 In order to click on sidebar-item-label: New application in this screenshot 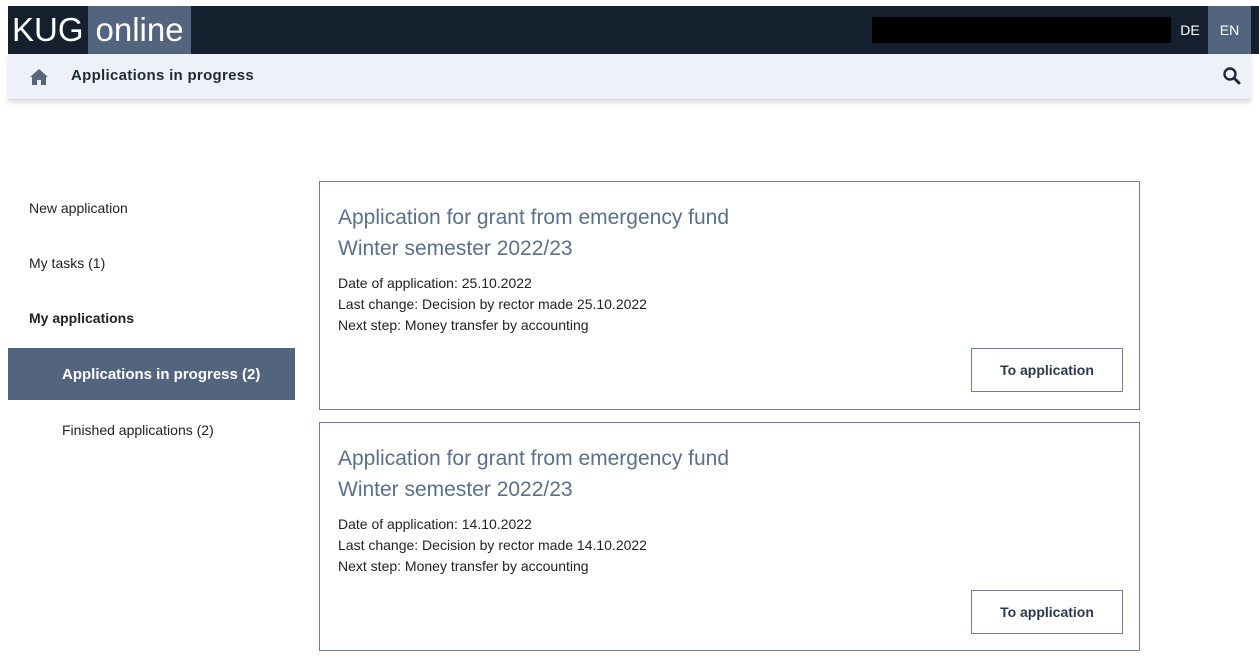, I will do `click(78, 208)`.